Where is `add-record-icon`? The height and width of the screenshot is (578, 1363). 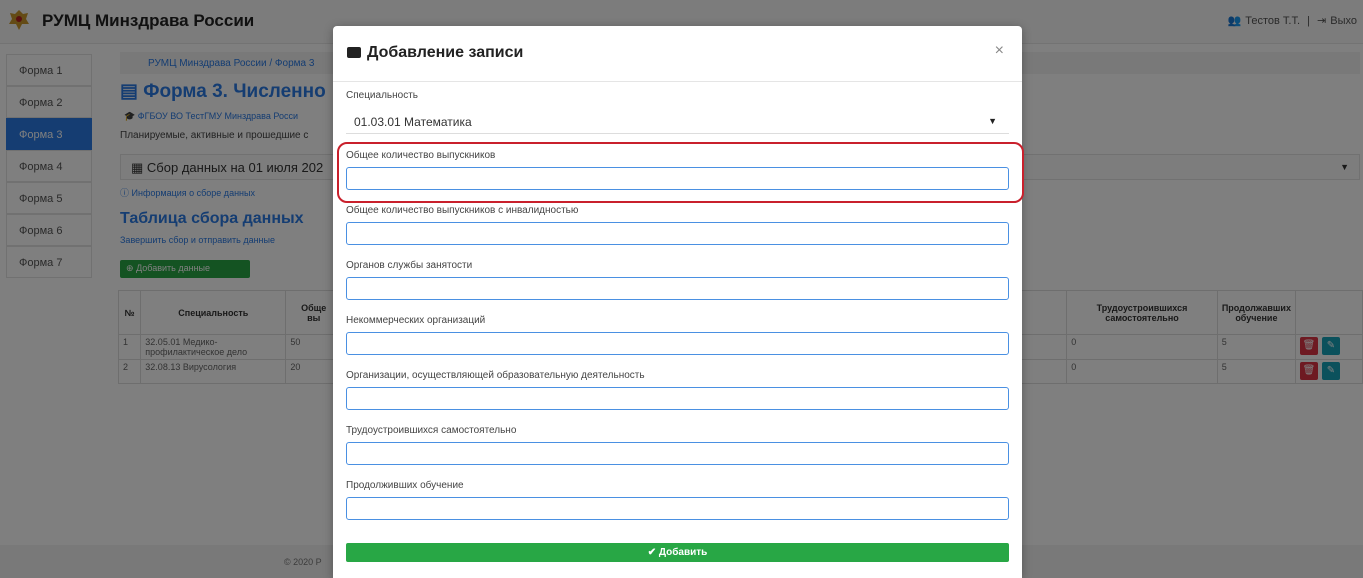
add-record-icon is located at coordinates (354, 52).